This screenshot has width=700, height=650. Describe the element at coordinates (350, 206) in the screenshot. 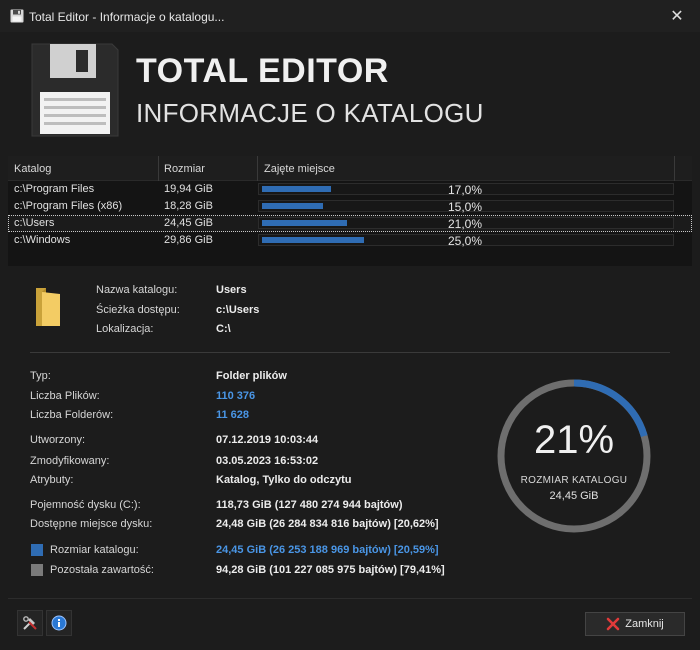

I see `table-row: c:\Program Files (x86) 18,28 GiB 15,0%` at that location.